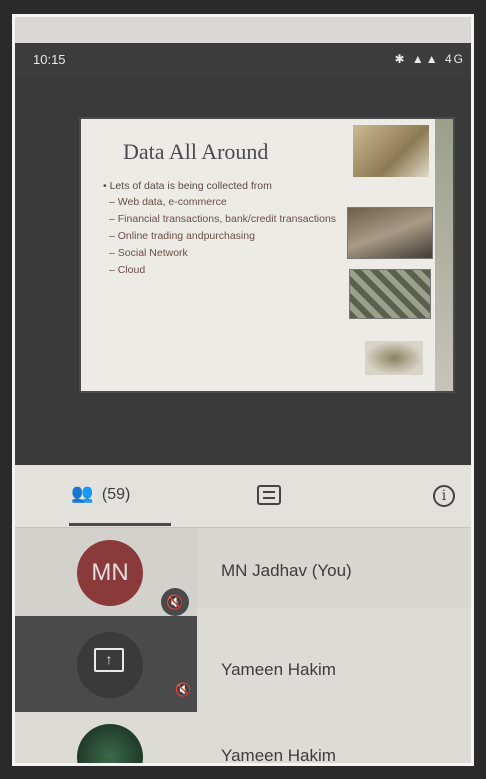 Image resolution: width=486 pixels, height=779 pixels. What do you see at coordinates (390, 294) in the screenshot?
I see `slide-image-keyboard` at bounding box center [390, 294].